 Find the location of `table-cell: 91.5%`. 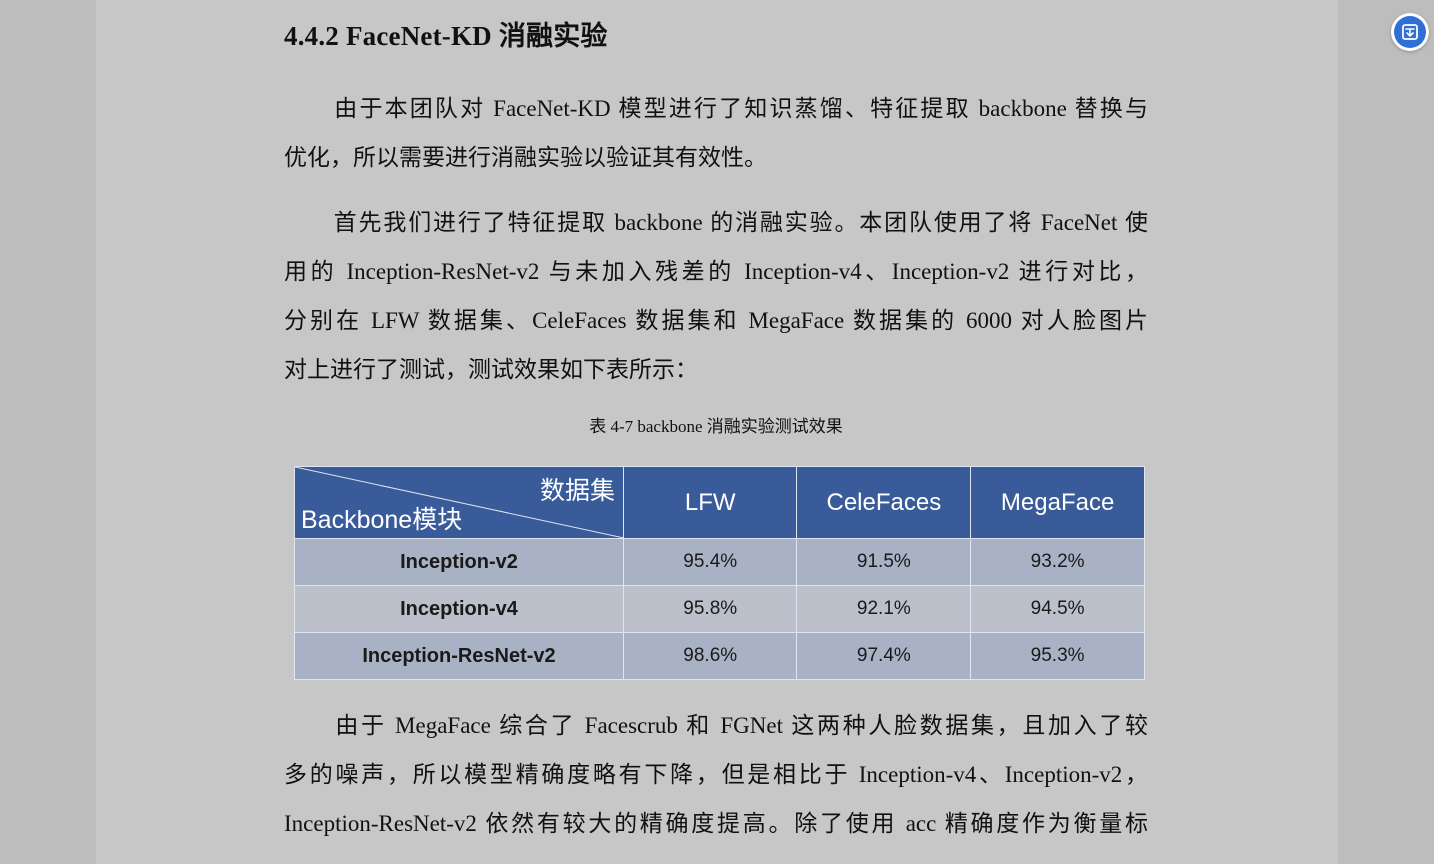

table-cell: 91.5% is located at coordinates (884, 562).